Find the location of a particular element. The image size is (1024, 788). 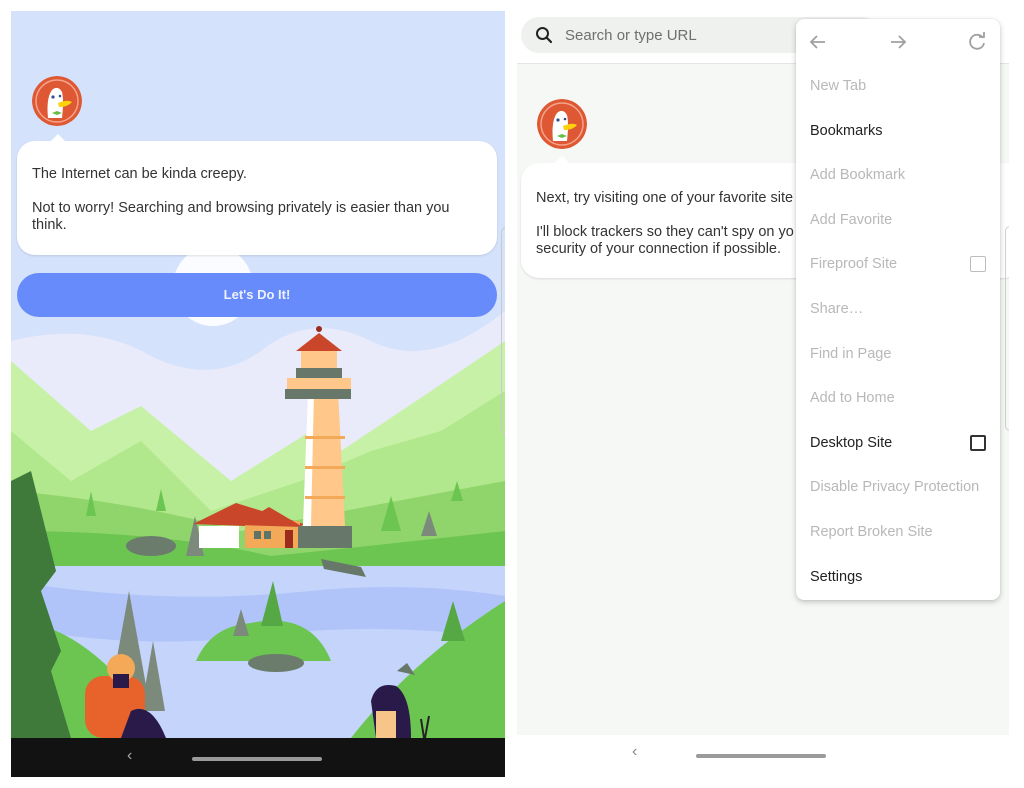

menu-item-settings: Settings is located at coordinates (898, 577).